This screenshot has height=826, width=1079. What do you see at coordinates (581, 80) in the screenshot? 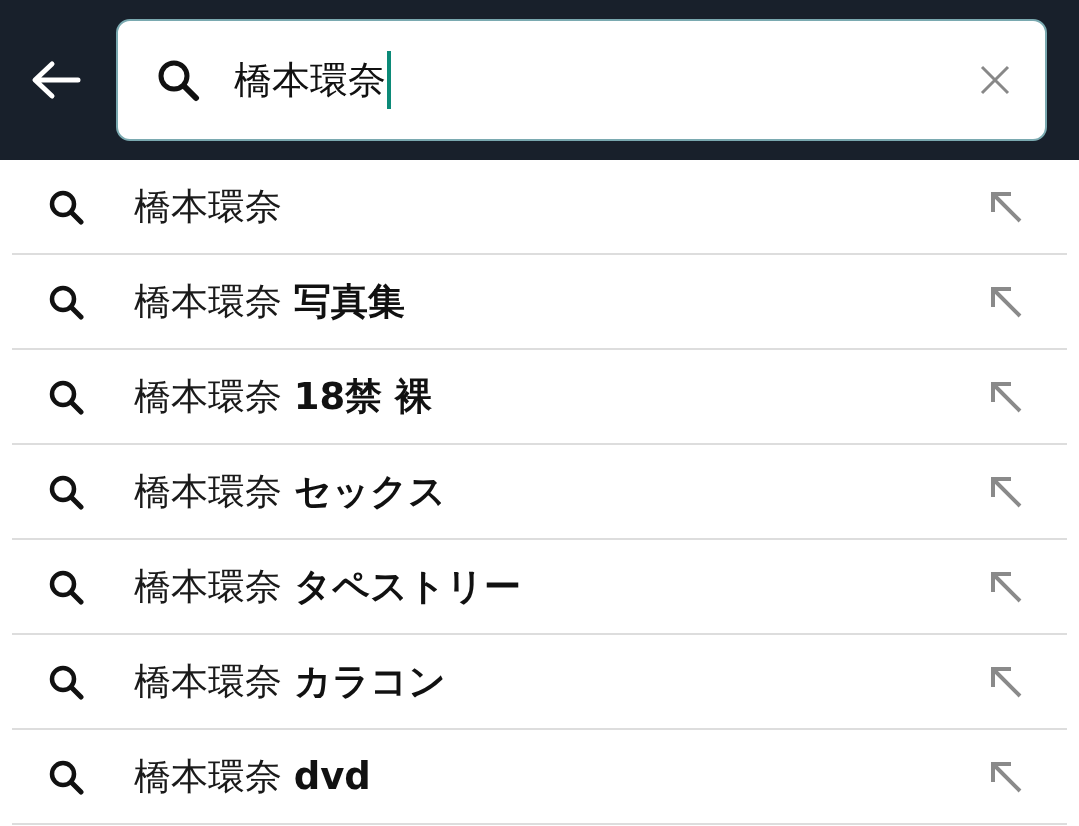
I see `search-field: 橋本環奈` at bounding box center [581, 80].